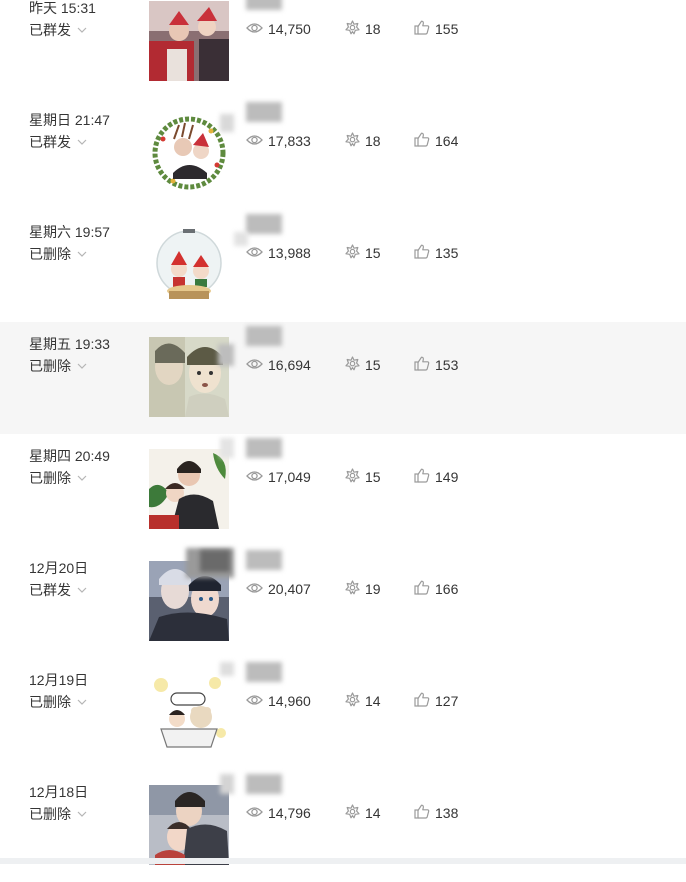  I want to click on article-row: 星期日 21:47 已群发 17,833 18 164, so click(343, 154).